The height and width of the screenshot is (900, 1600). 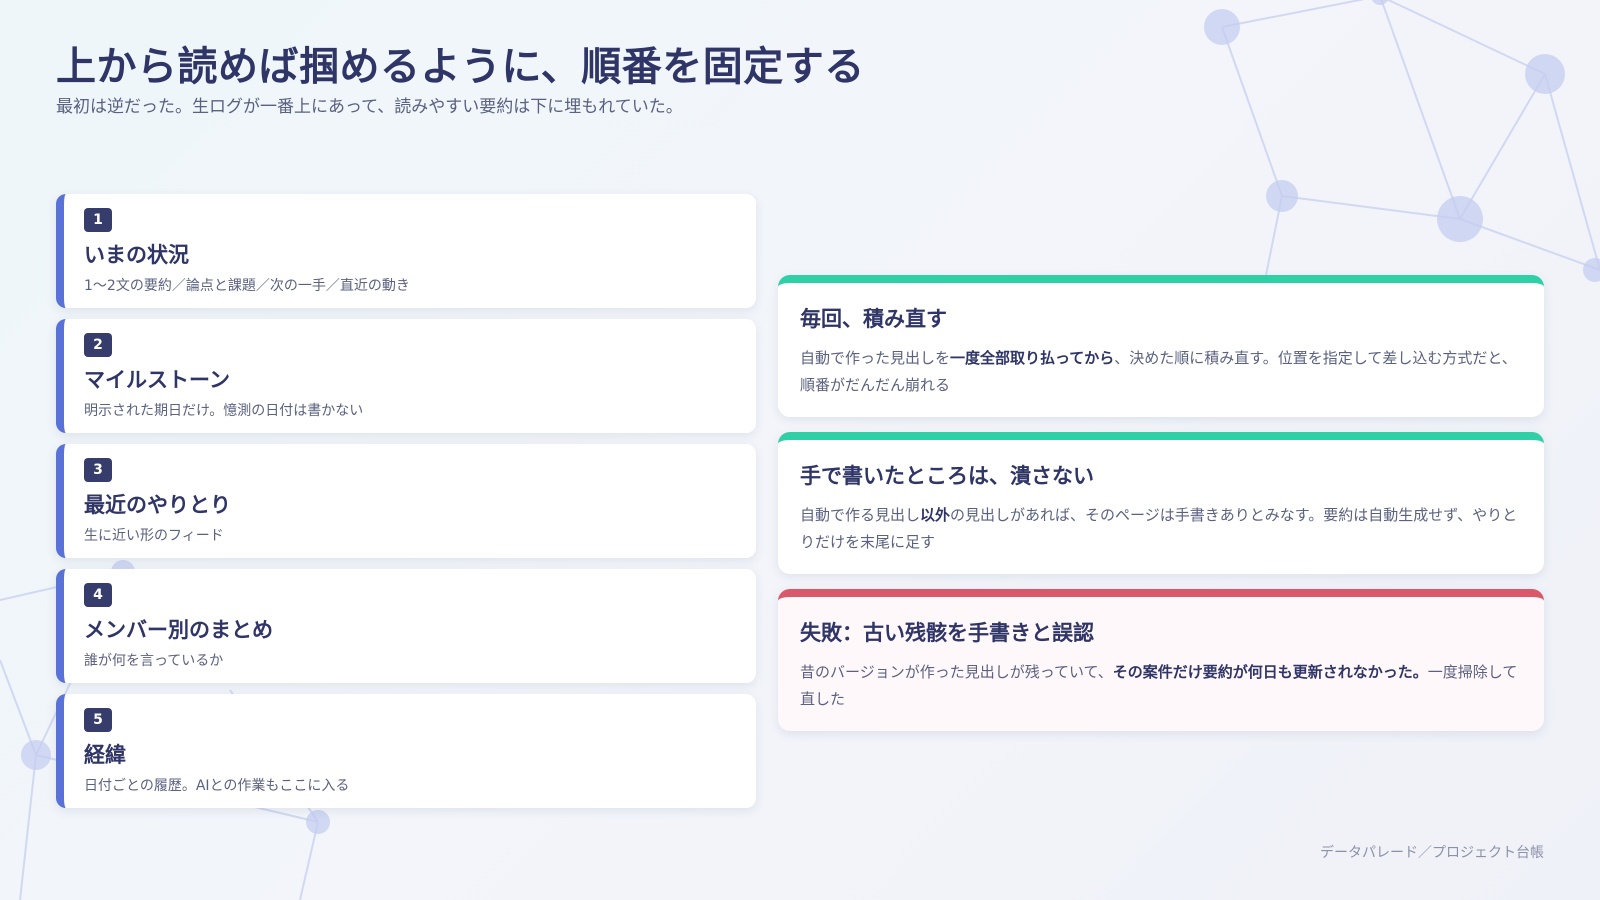 I want to click on section-step-card: 1 いまの状況 1〜2文の要約／論点と課題／次の一手／直近の動き, so click(x=406, y=251).